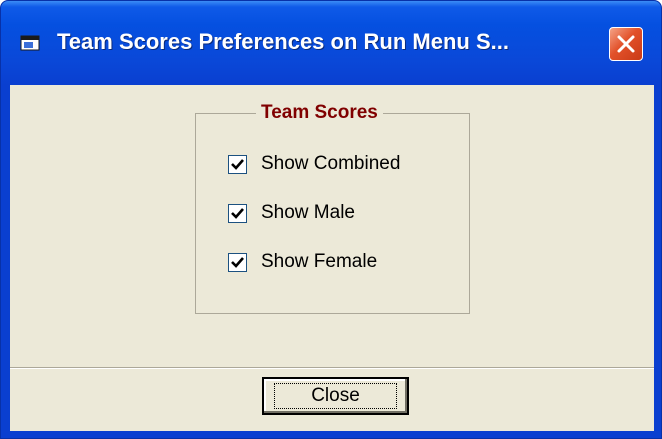 Image resolution: width=662 pixels, height=439 pixels. I want to click on show-male-label: Show Male, so click(308, 213).